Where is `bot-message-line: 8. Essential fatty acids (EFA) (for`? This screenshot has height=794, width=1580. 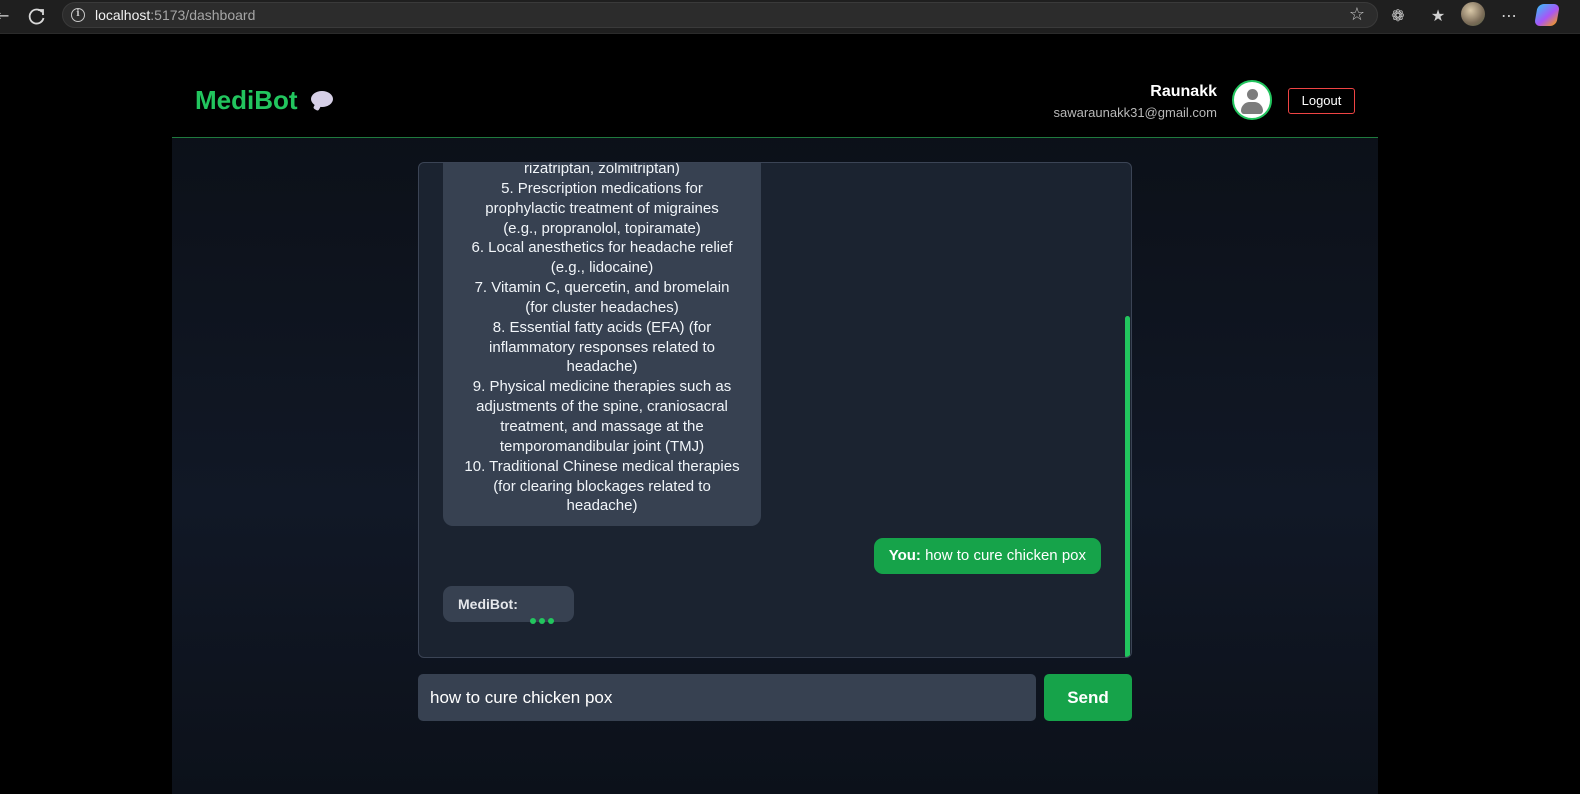 bot-message-line: 8. Essential fatty acids (EFA) (for is located at coordinates (602, 327).